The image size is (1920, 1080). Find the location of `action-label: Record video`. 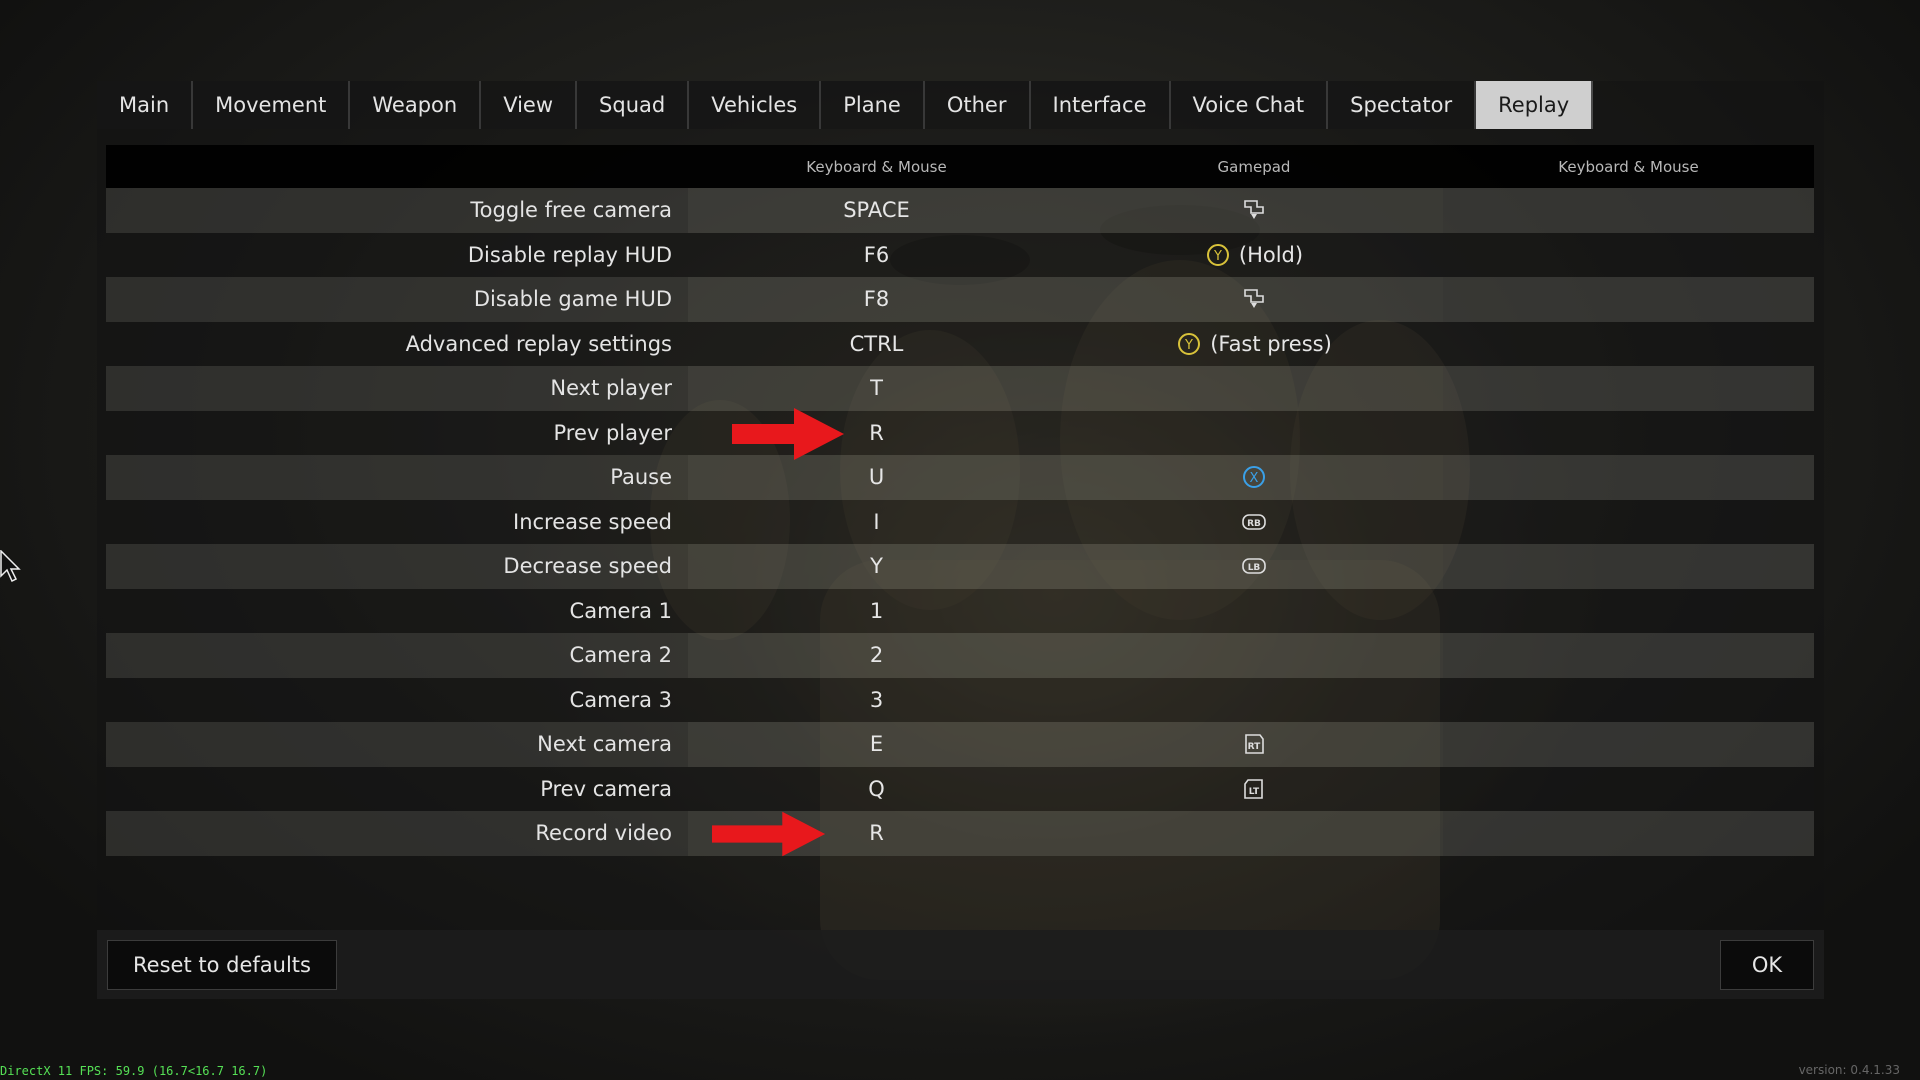

action-label: Record video is located at coordinates (603, 833).